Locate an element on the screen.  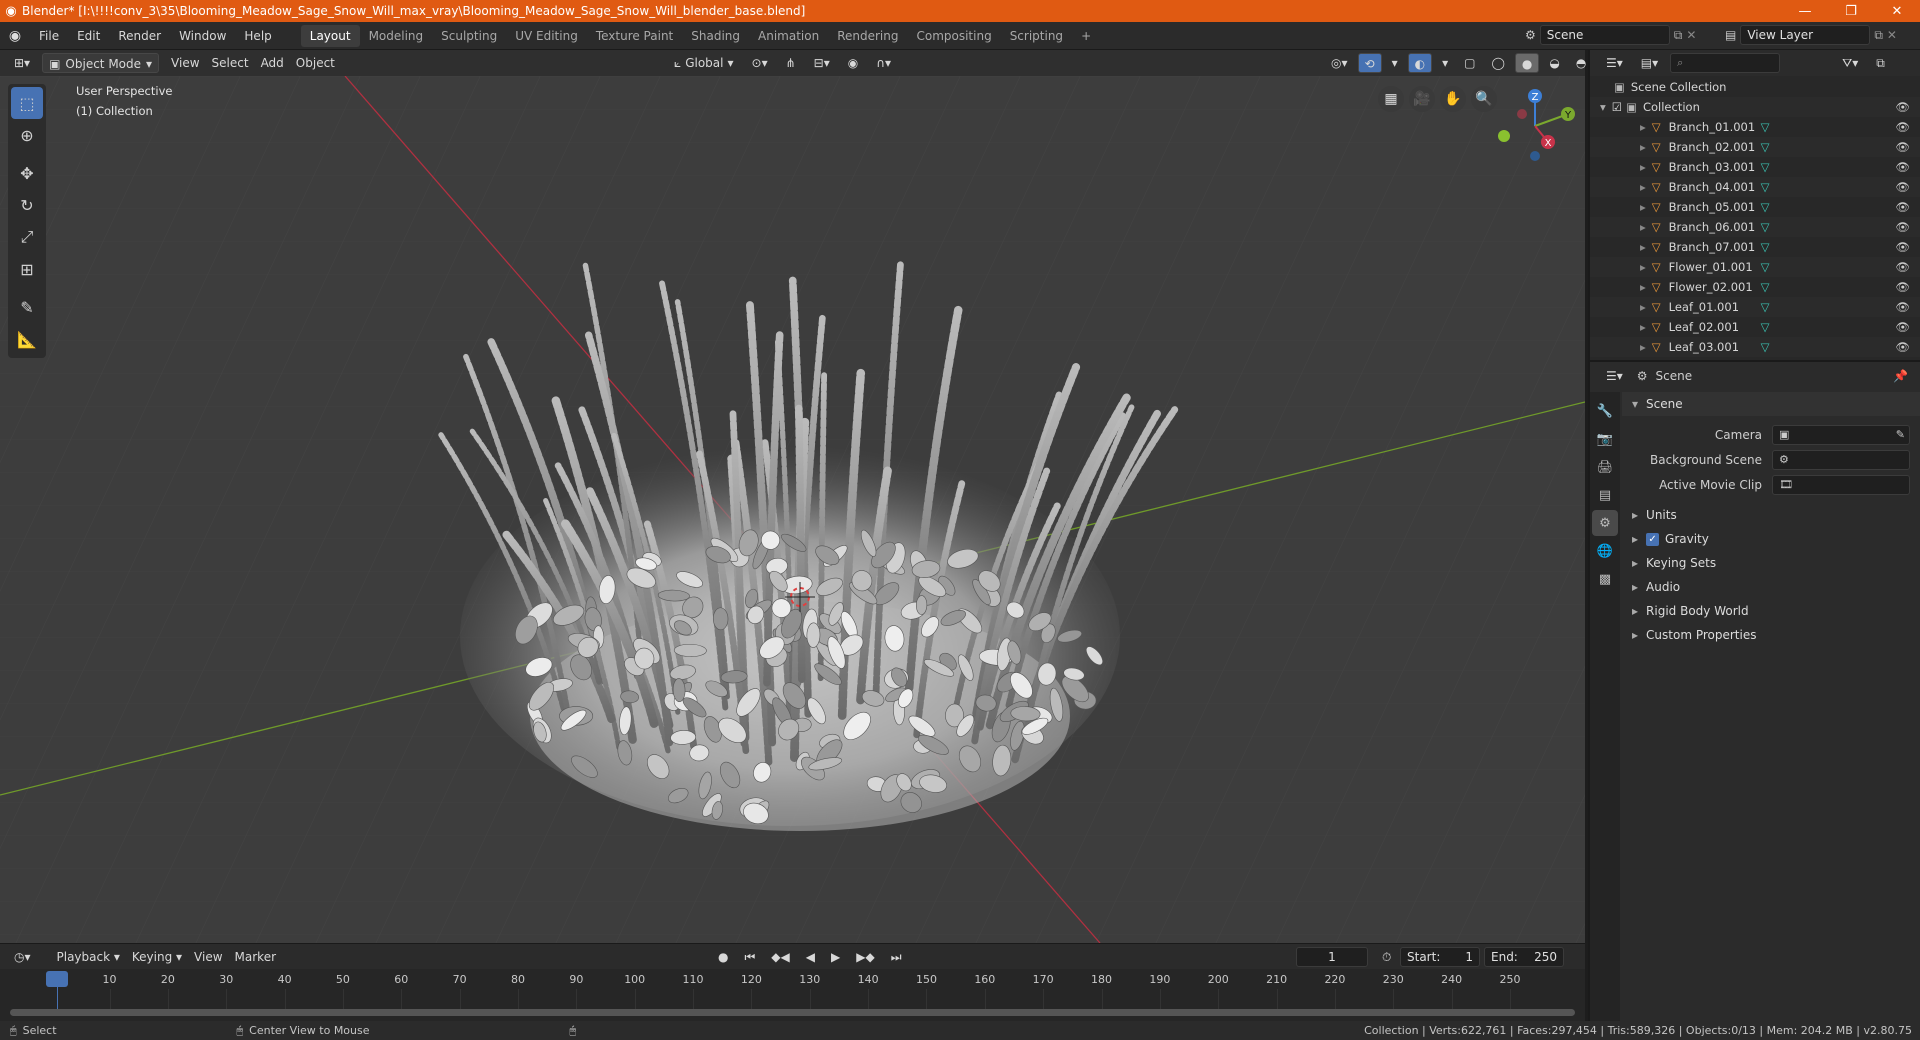
pan-view-icon: ✋ is located at coordinates (1453, 99).